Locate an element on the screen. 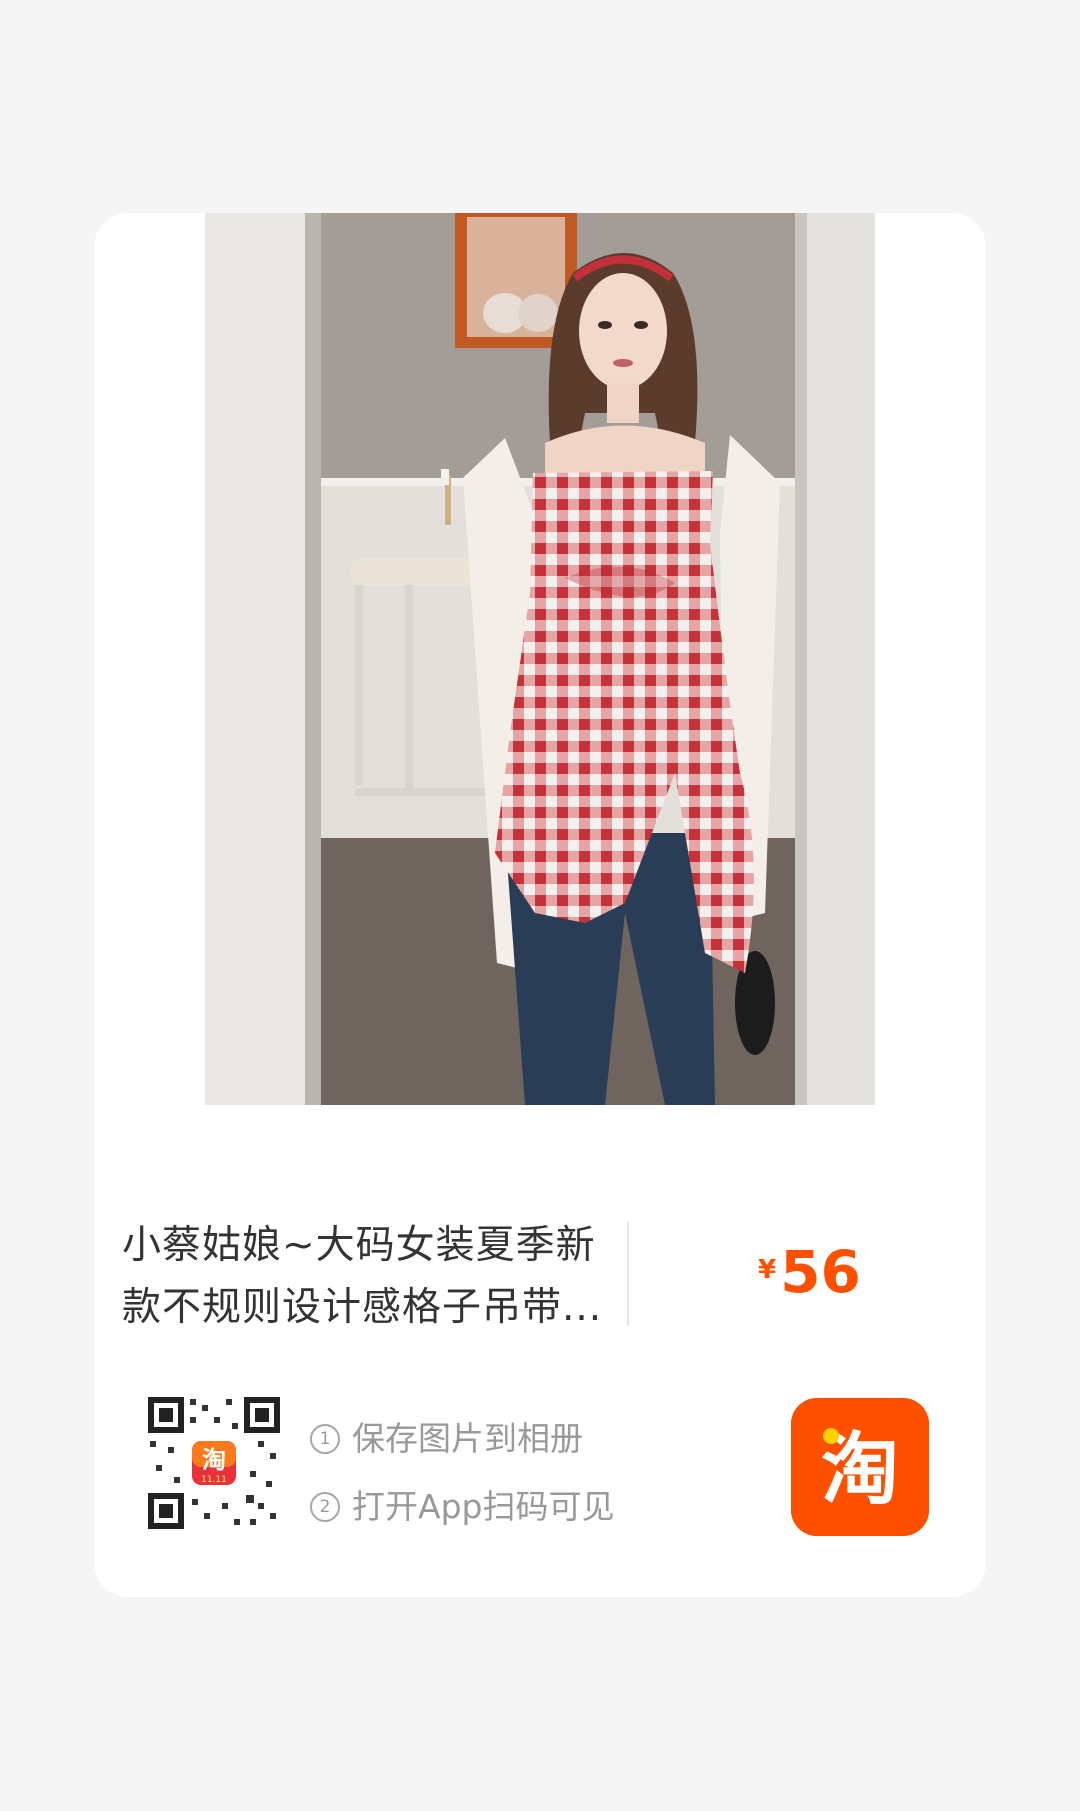 The height and width of the screenshot is (1811, 1080). price-currency-symbol: ¥ is located at coordinates (767, 1270).